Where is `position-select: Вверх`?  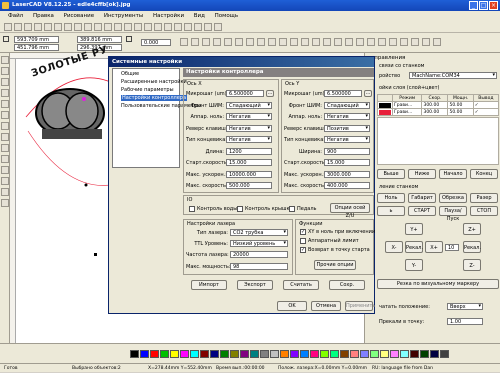 position-select: Вверх is located at coordinates (465, 306).